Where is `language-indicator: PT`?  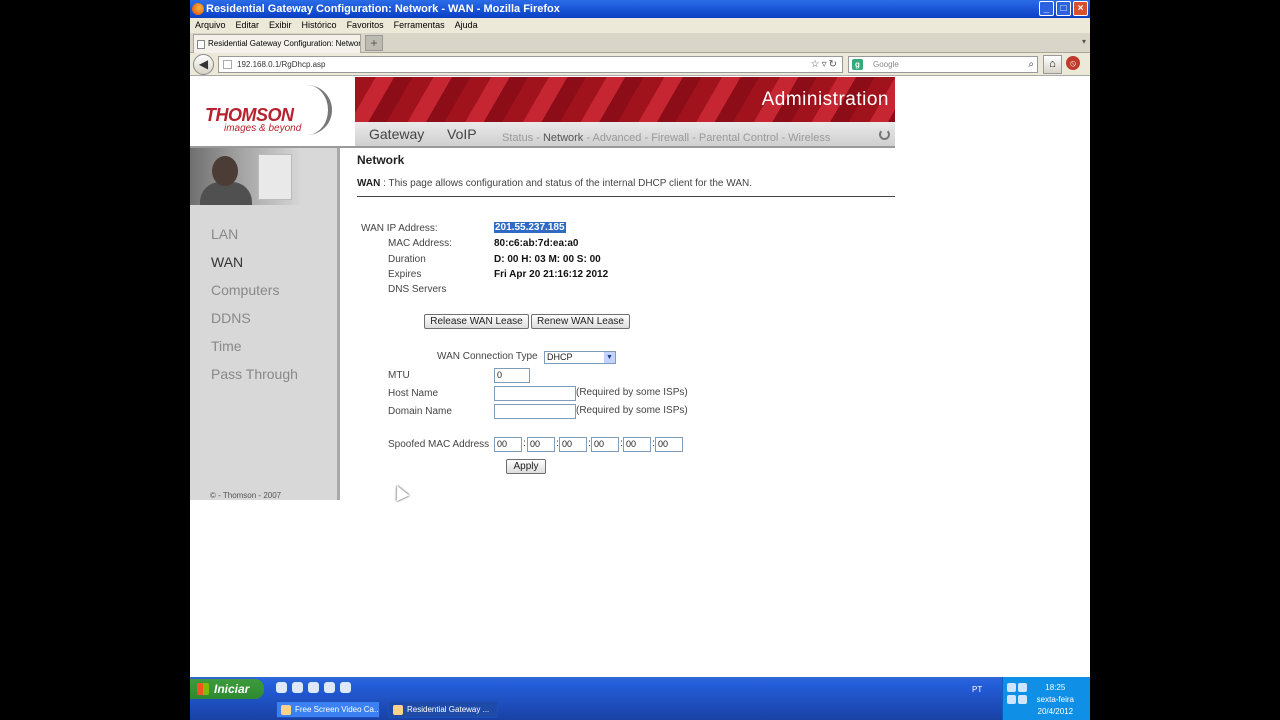
language-indicator: PT is located at coordinates (977, 689).